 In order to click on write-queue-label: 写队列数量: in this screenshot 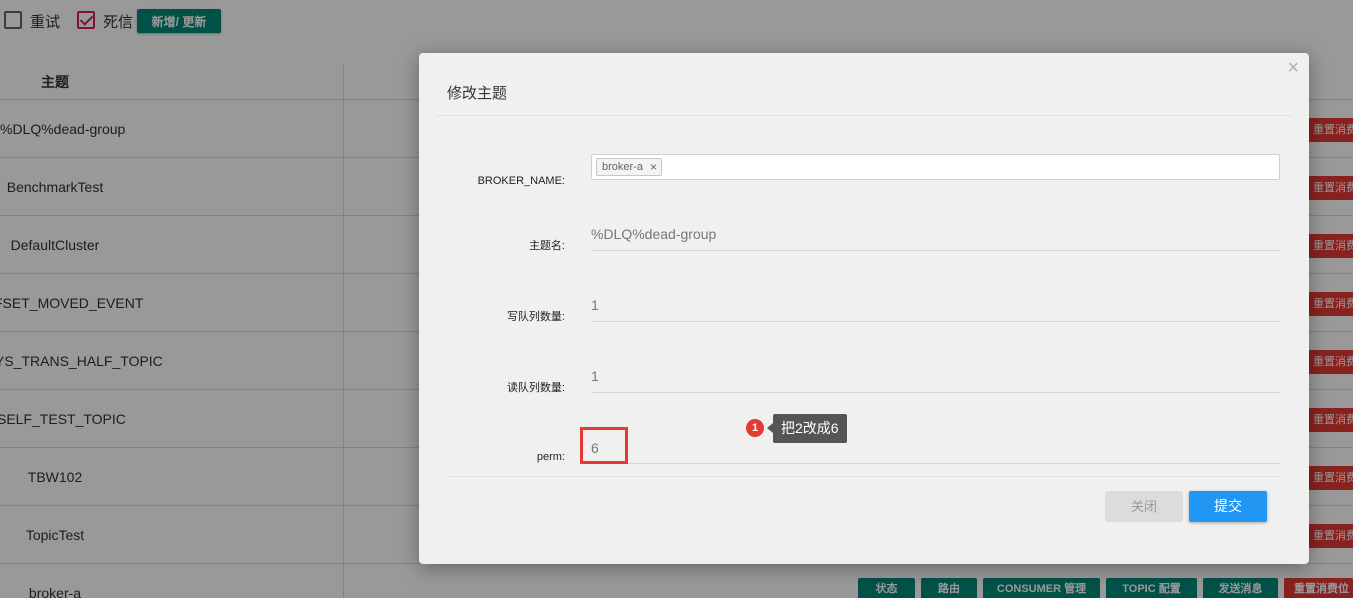, I will do `click(535, 317)`.